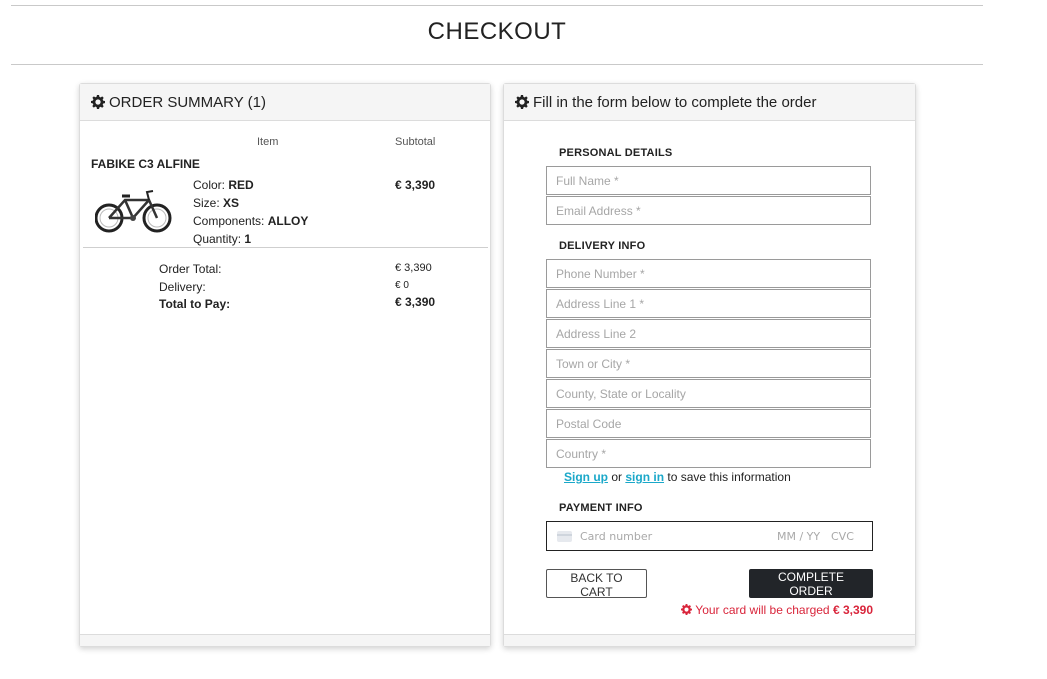  Describe the element at coordinates (708, 273) in the screenshot. I see `phone-input` at that location.